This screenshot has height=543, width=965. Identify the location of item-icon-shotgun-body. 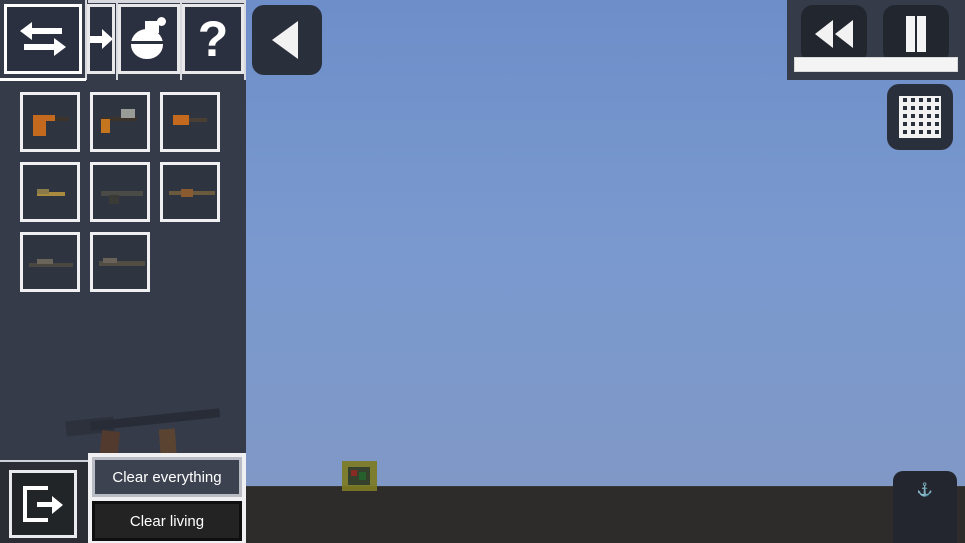
(181, 120).